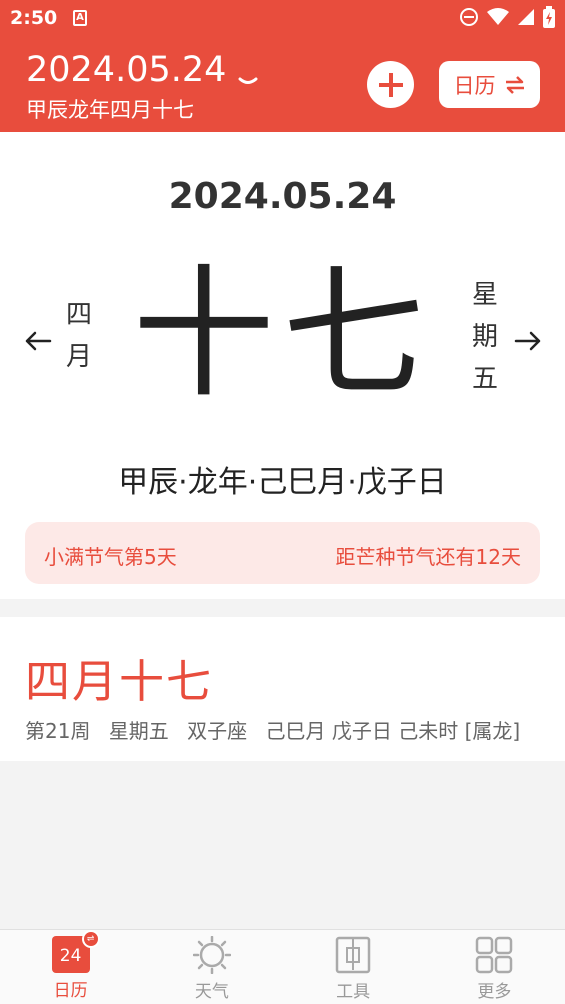 This screenshot has width=565, height=1004. Describe the element at coordinates (494, 955) in the screenshot. I see `grid-icon` at that location.